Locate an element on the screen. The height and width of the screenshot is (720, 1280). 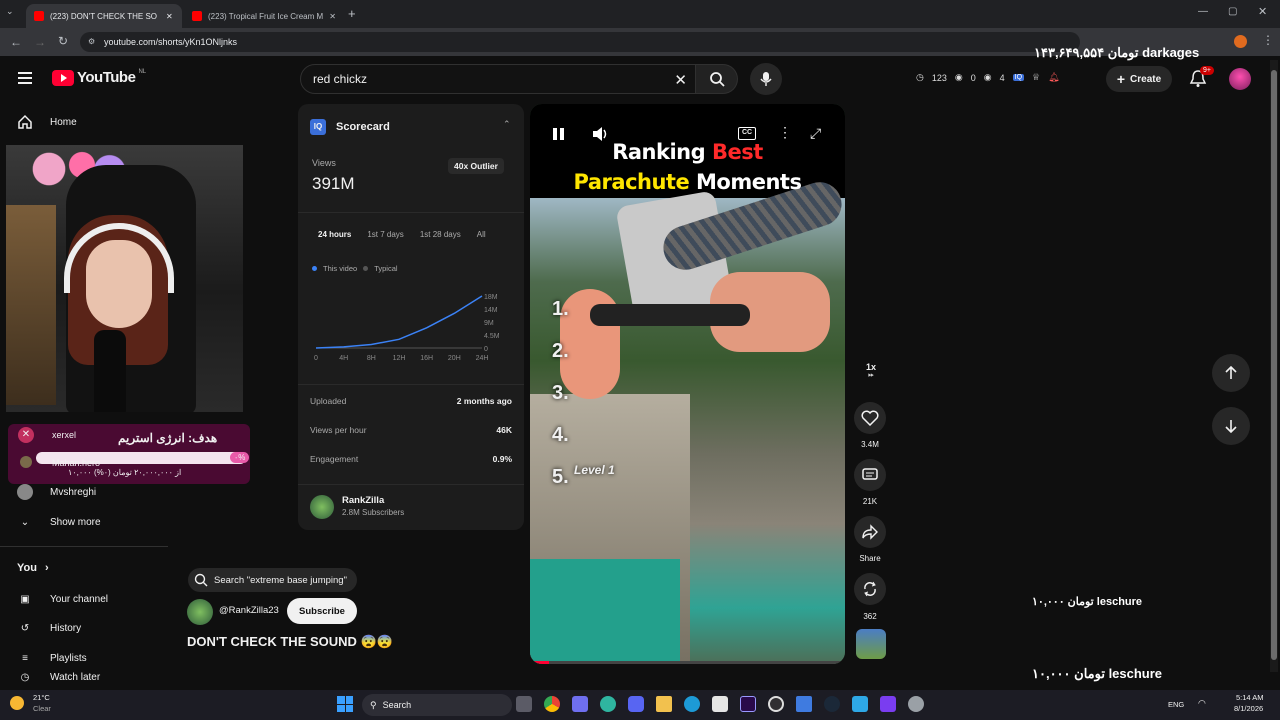
short-channel-avatar is located at coordinates (200, 612).